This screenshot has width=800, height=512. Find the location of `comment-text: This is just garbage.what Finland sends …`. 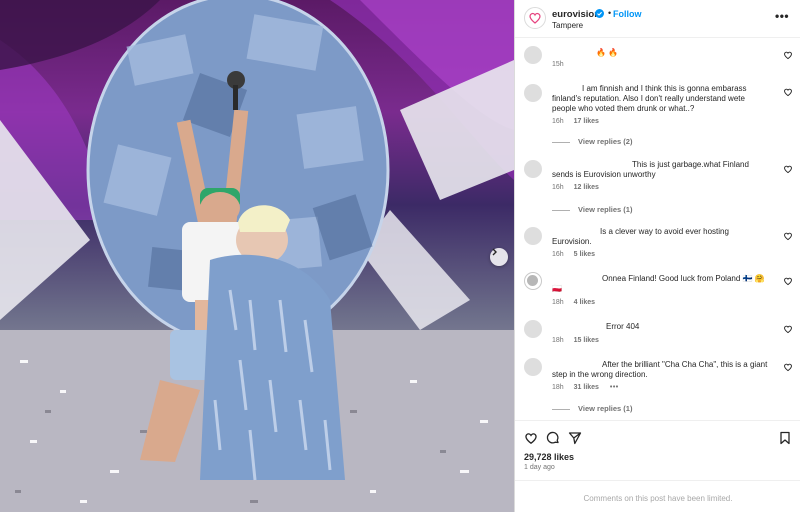

comment-text: This is just garbage.what Finland sends … is located at coordinates (650, 169).